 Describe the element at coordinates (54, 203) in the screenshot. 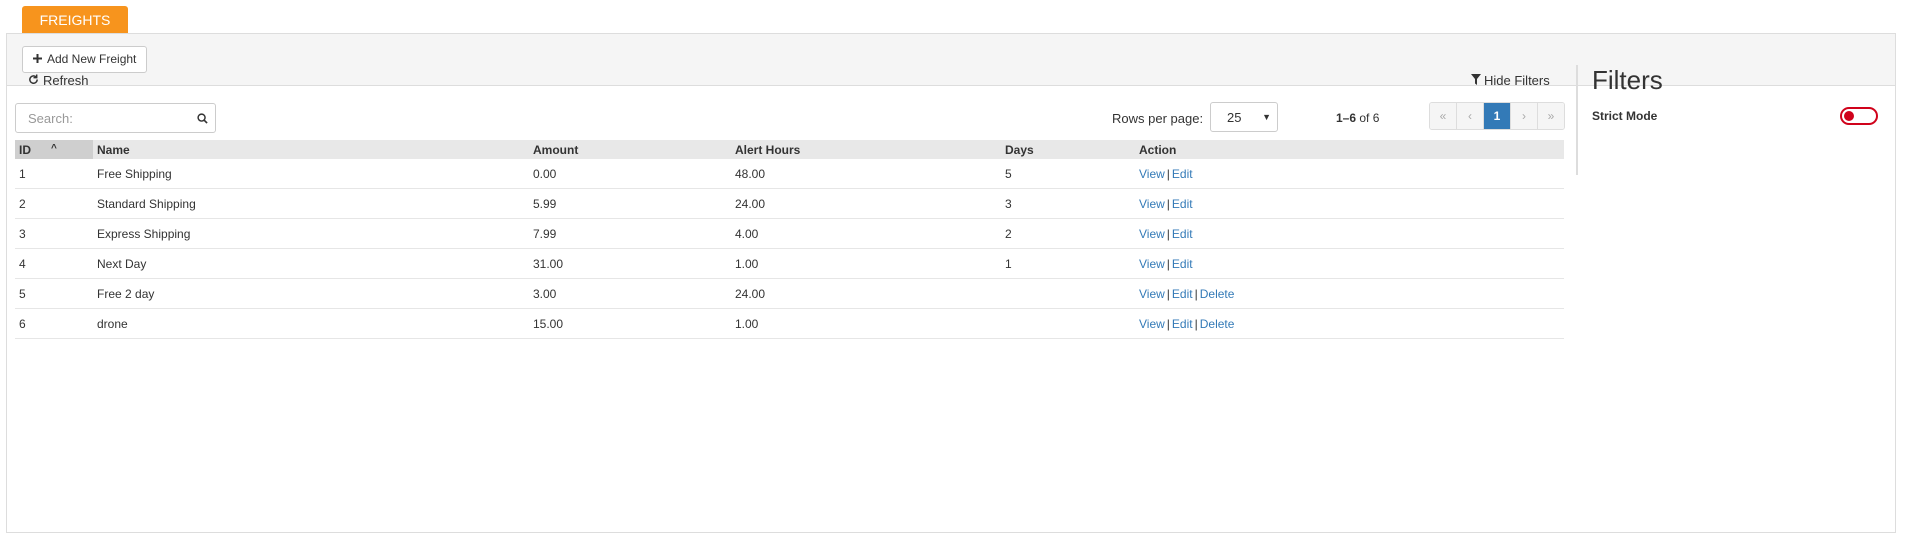

I see `cell-id: 2` at that location.